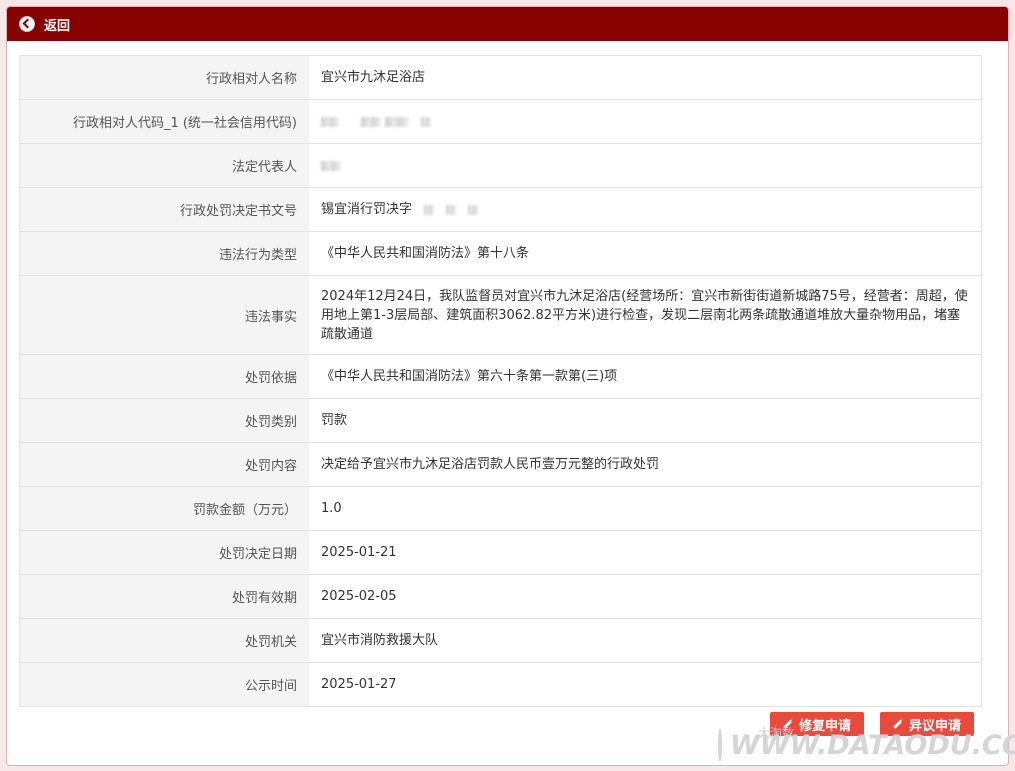 This screenshot has width=1015, height=771. What do you see at coordinates (164, 209) in the screenshot?
I see `field-label: 行政处罚决定书文号` at bounding box center [164, 209].